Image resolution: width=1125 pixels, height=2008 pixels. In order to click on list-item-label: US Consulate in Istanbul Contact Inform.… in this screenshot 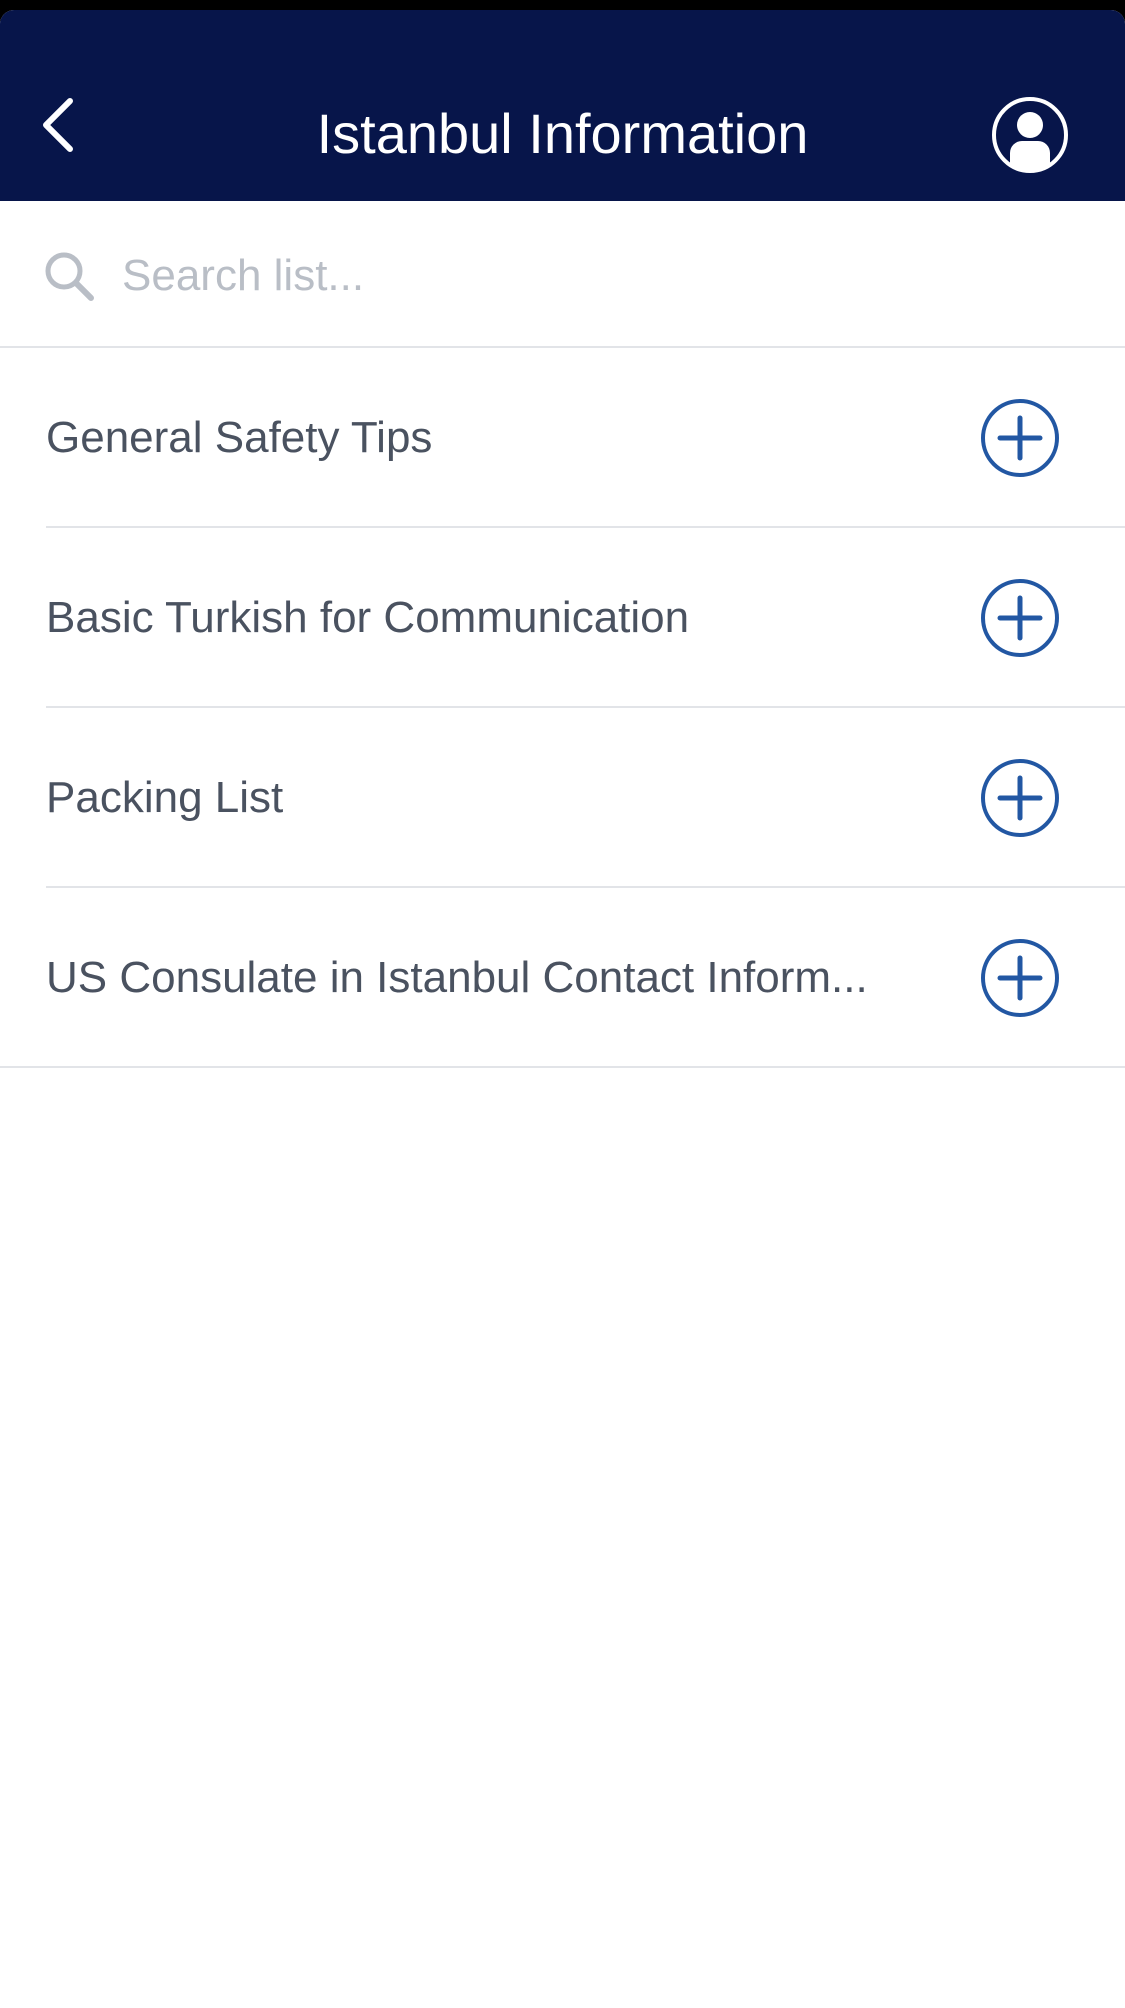, I will do `click(457, 977)`.